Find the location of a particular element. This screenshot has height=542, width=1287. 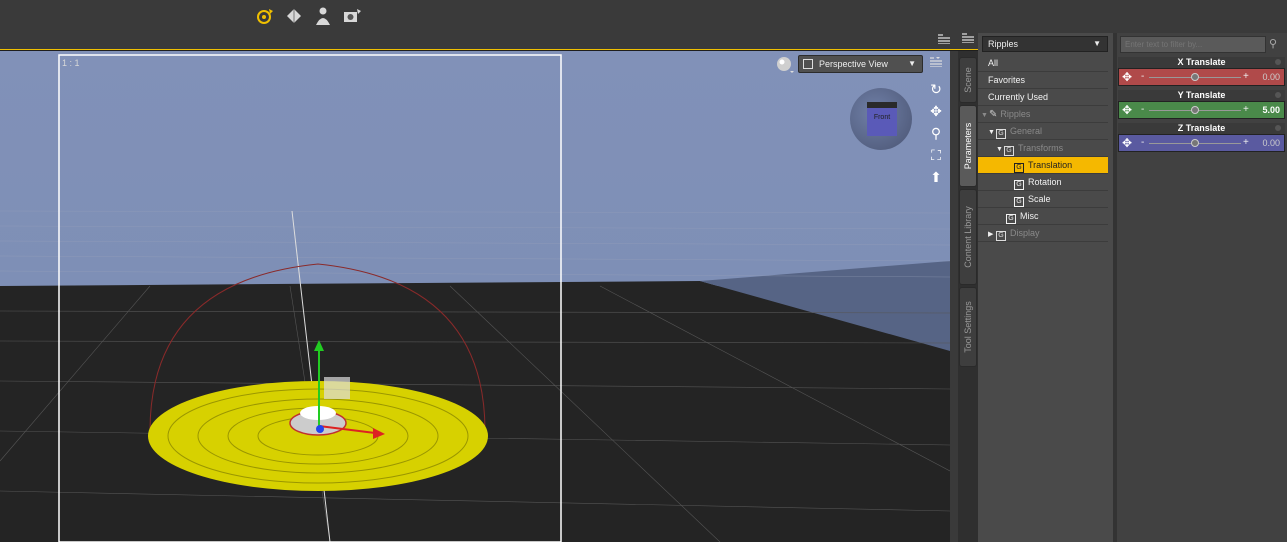

category-display: ▶ G Display is located at coordinates (1043, 233).